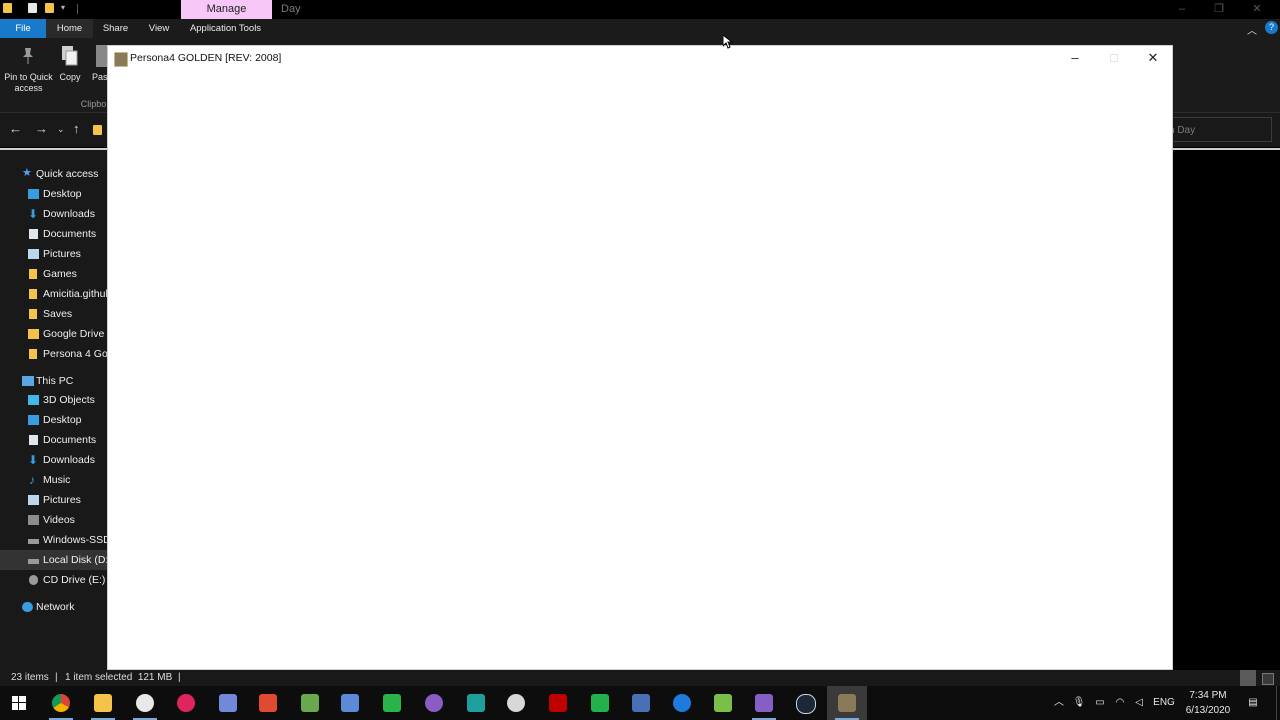 The width and height of the screenshot is (1280, 720). Describe the element at coordinates (1100, 703) in the screenshot. I see `battery-icon: ▭` at that location.